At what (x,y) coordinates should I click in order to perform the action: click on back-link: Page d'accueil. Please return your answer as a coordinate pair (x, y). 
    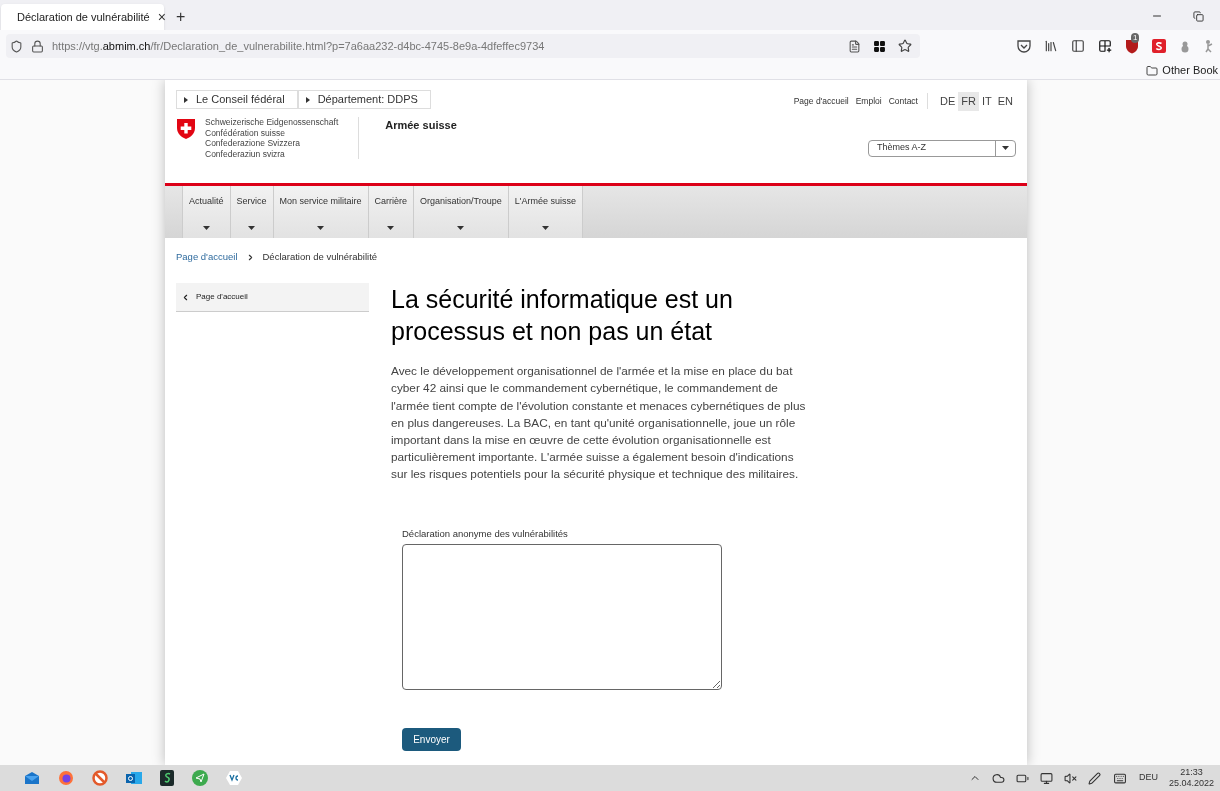
    Looking at the image, I should click on (272, 298).